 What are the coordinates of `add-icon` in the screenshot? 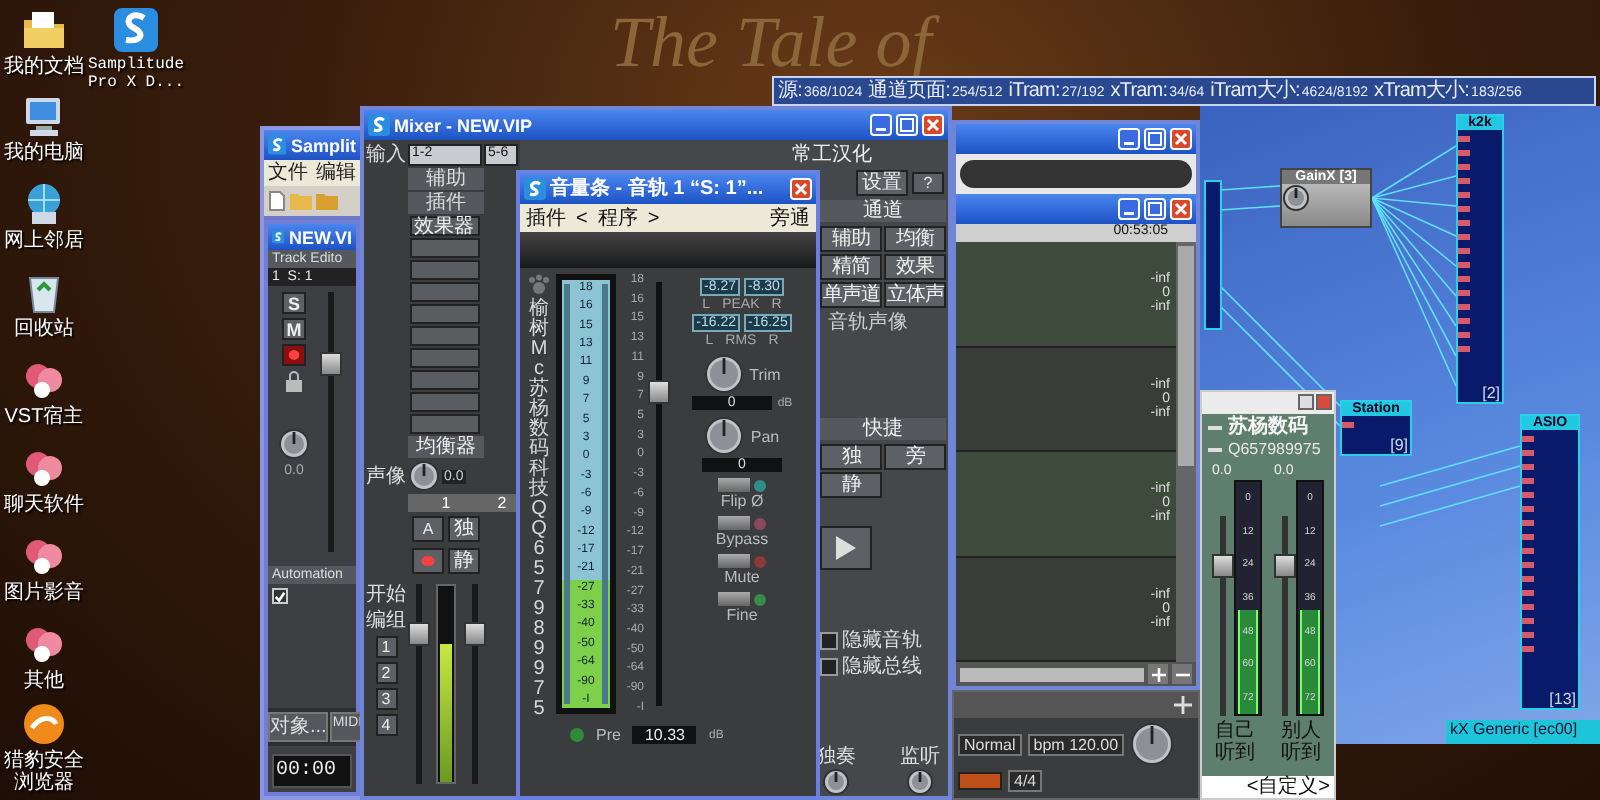 It's located at (1183, 705).